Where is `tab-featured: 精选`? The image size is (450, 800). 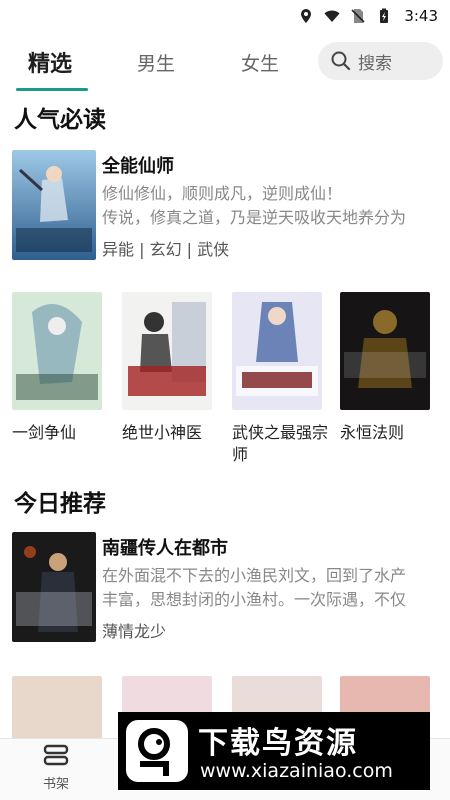 tab-featured: 精选 is located at coordinates (50, 62).